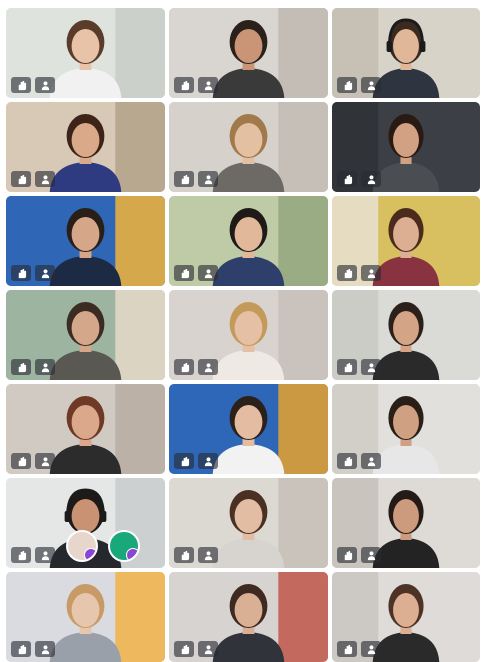 The image size is (484, 662). I want to click on reaction-sound-wave, so click(124, 546).